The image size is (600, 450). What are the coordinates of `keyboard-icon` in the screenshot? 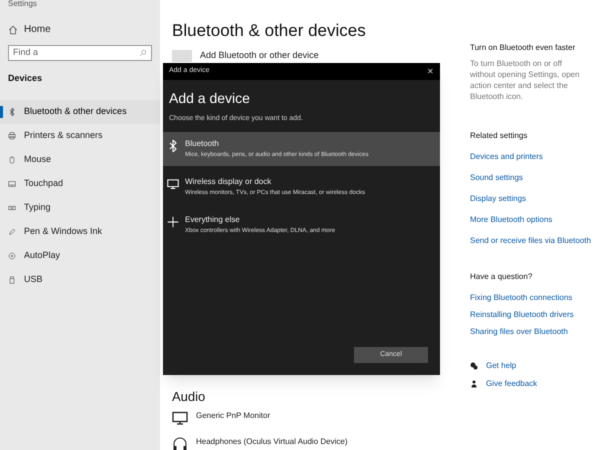 It's located at (12, 208).